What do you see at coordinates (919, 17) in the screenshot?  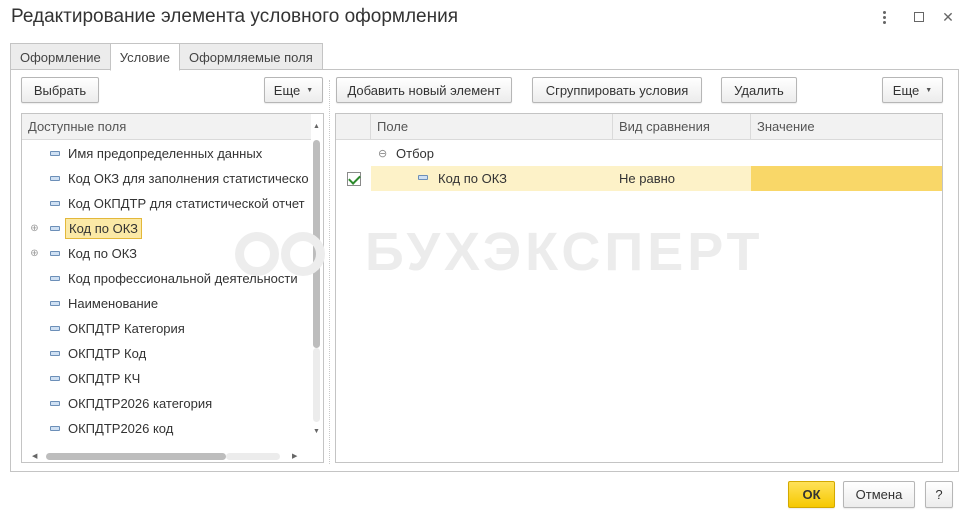 I see `maximize-icon` at bounding box center [919, 17].